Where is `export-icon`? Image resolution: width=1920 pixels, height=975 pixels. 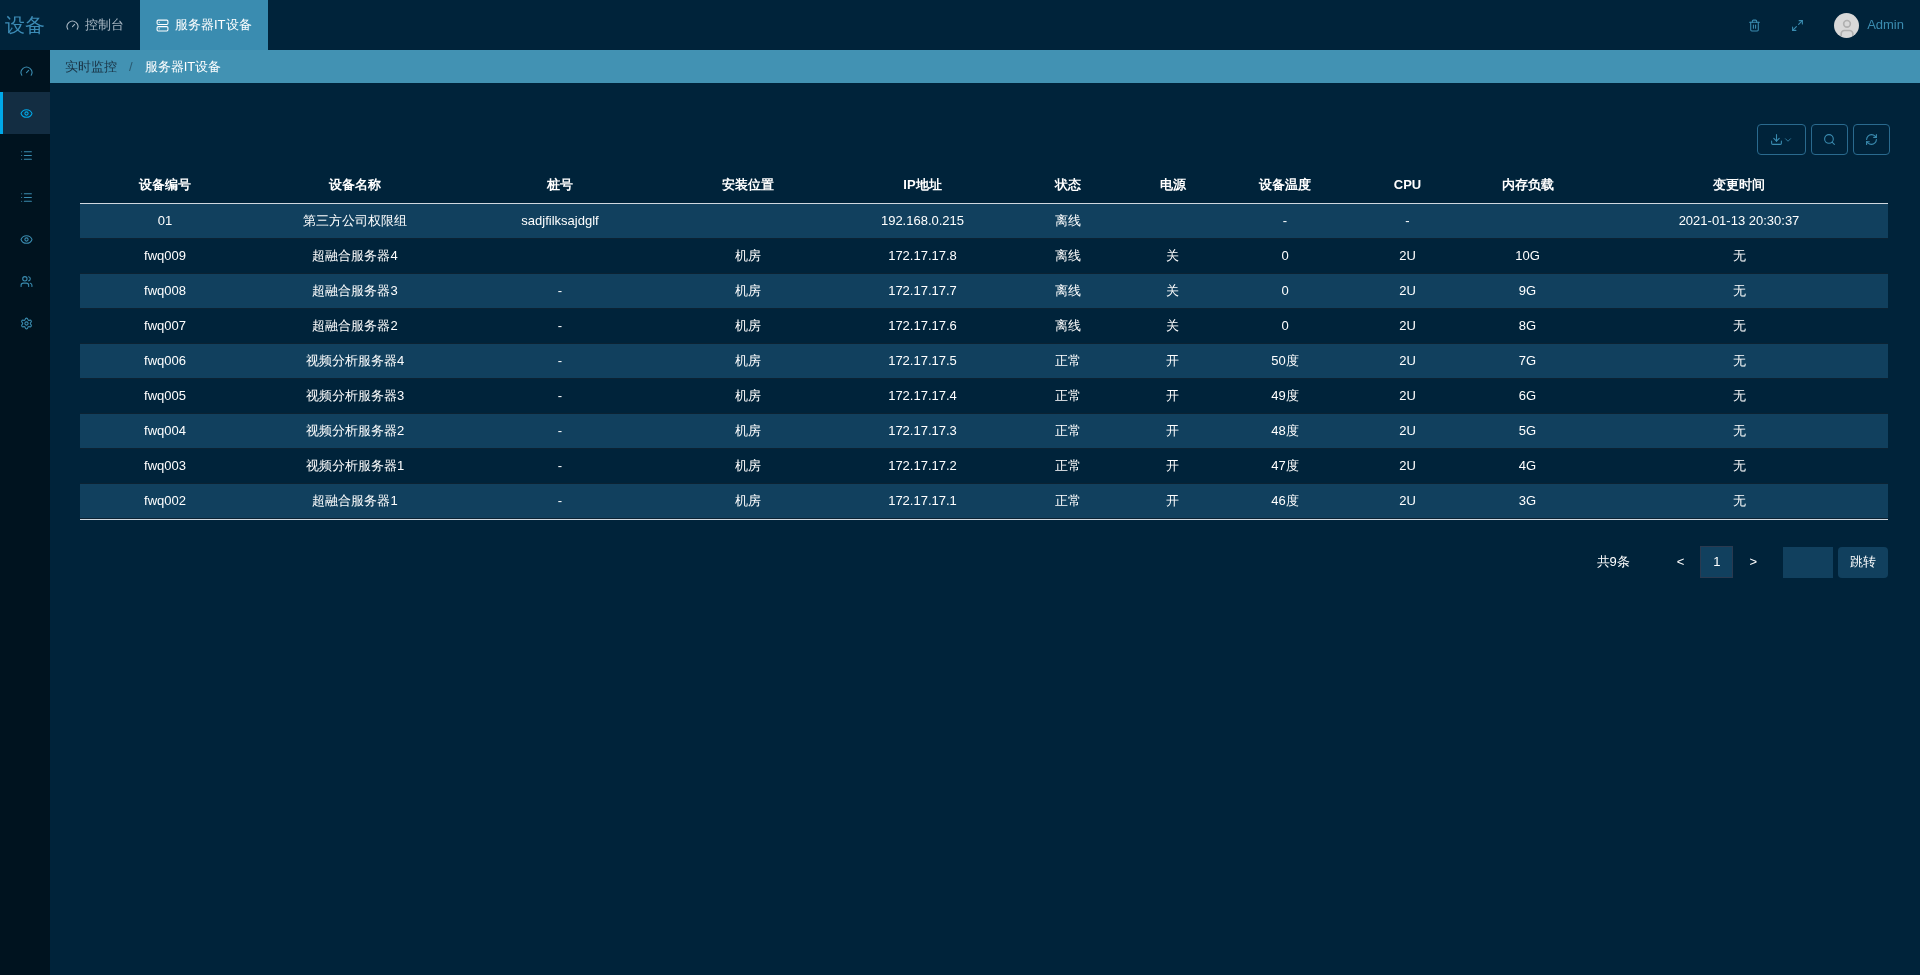
export-icon is located at coordinates (1776, 139).